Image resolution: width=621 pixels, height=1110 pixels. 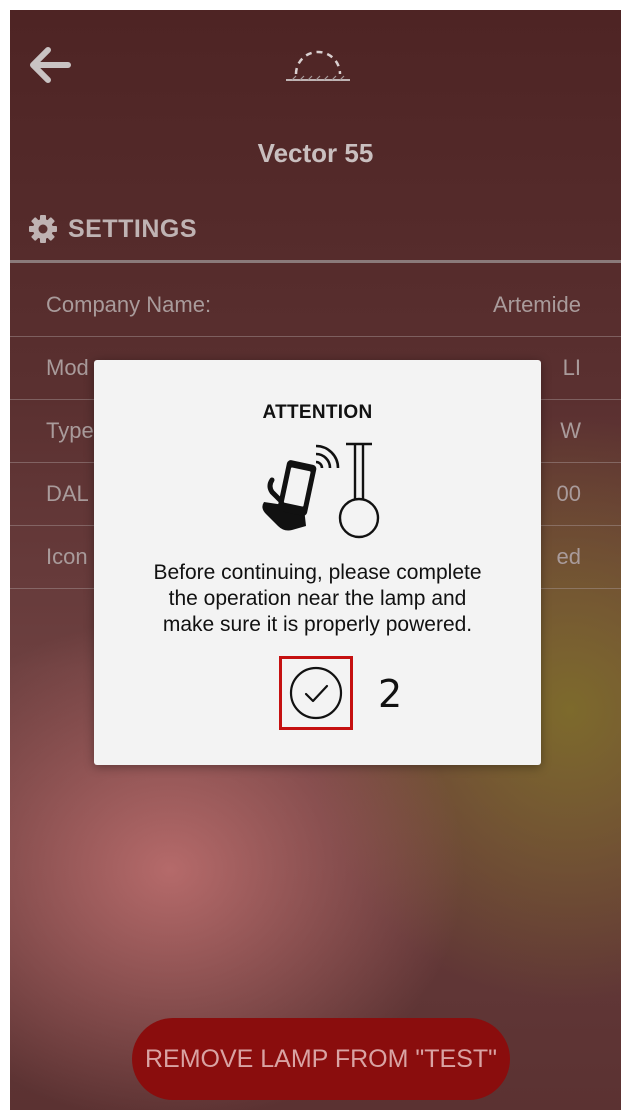 What do you see at coordinates (70, 430) in the screenshot?
I see `settings-row-label: Type` at bounding box center [70, 430].